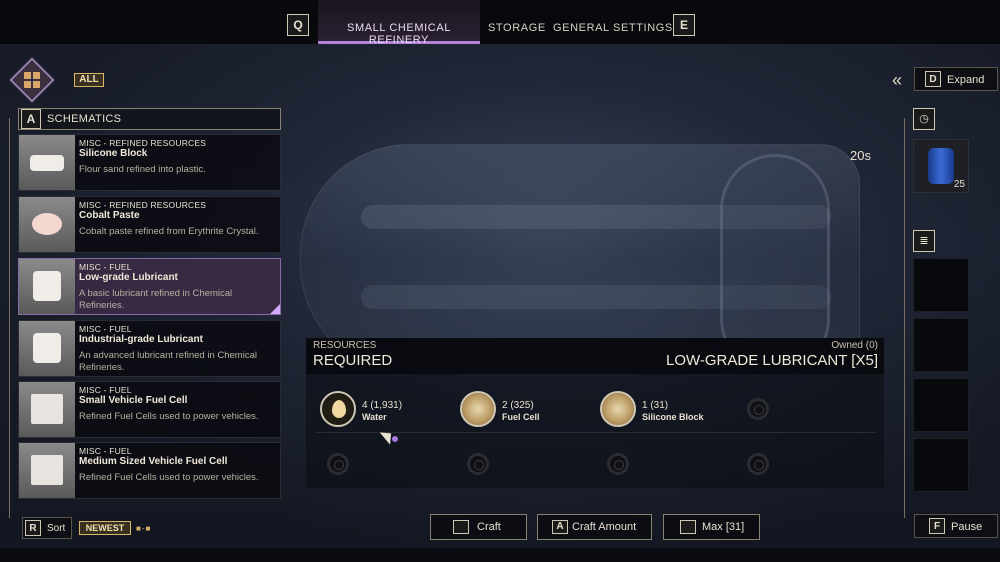 This screenshot has width=1000, height=562. Describe the element at coordinates (937, 526) in the screenshot. I see `pause-key: F` at that location.